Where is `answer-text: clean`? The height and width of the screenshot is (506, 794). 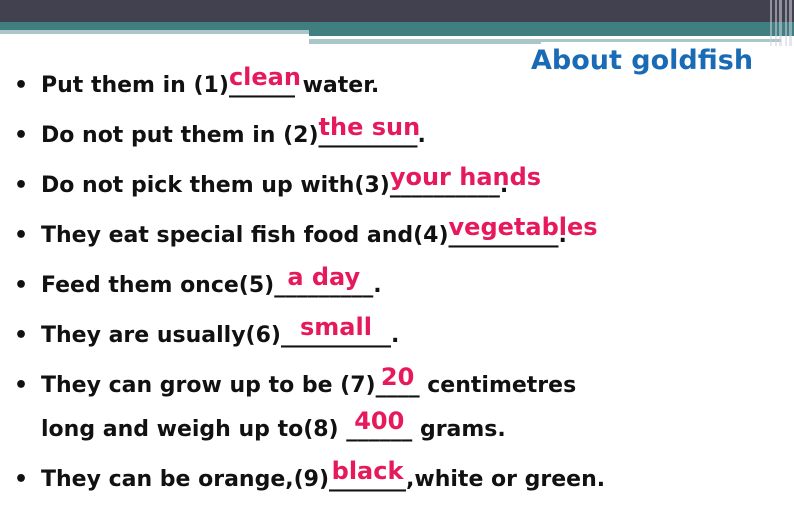 answer-text: clean is located at coordinates (264, 77).